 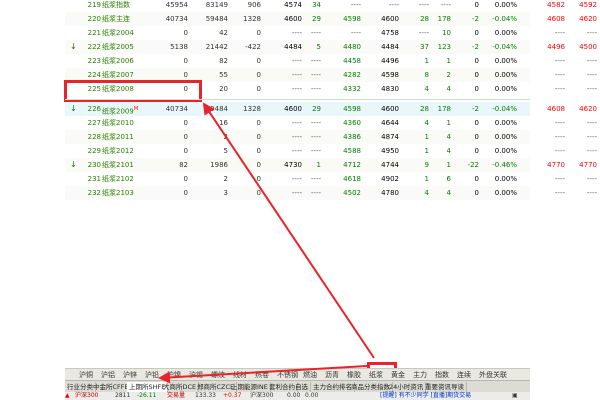 I want to click on category-tab: 沪镍, so click(x=174, y=375).